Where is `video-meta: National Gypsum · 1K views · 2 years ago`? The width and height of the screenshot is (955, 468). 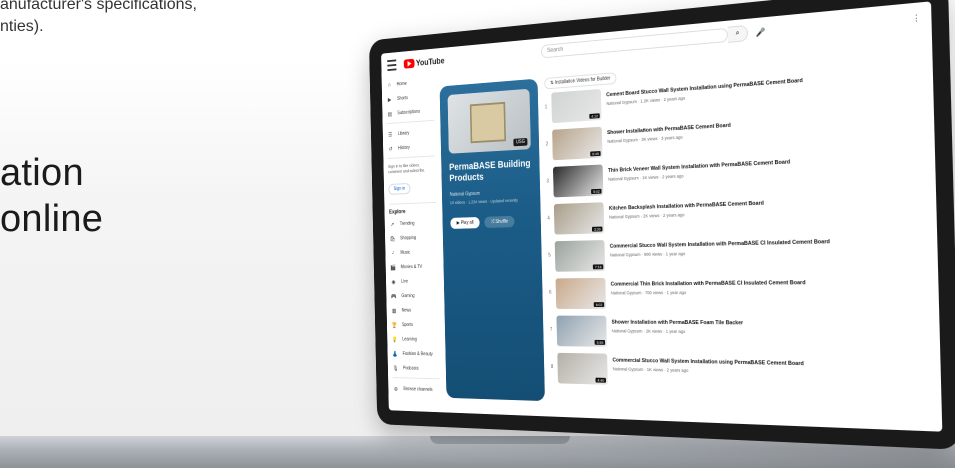
video-meta: National Gypsum · 1K views · 2 years ago is located at coordinates (650, 369).